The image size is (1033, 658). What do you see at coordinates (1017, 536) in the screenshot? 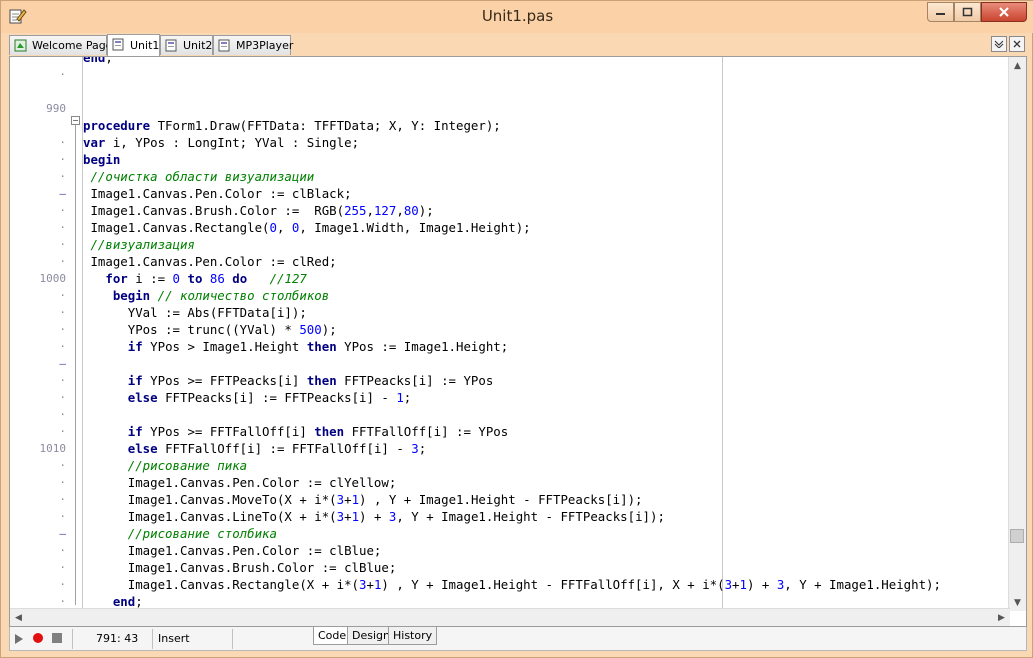
I see `vertical-scroll-thumb` at bounding box center [1017, 536].